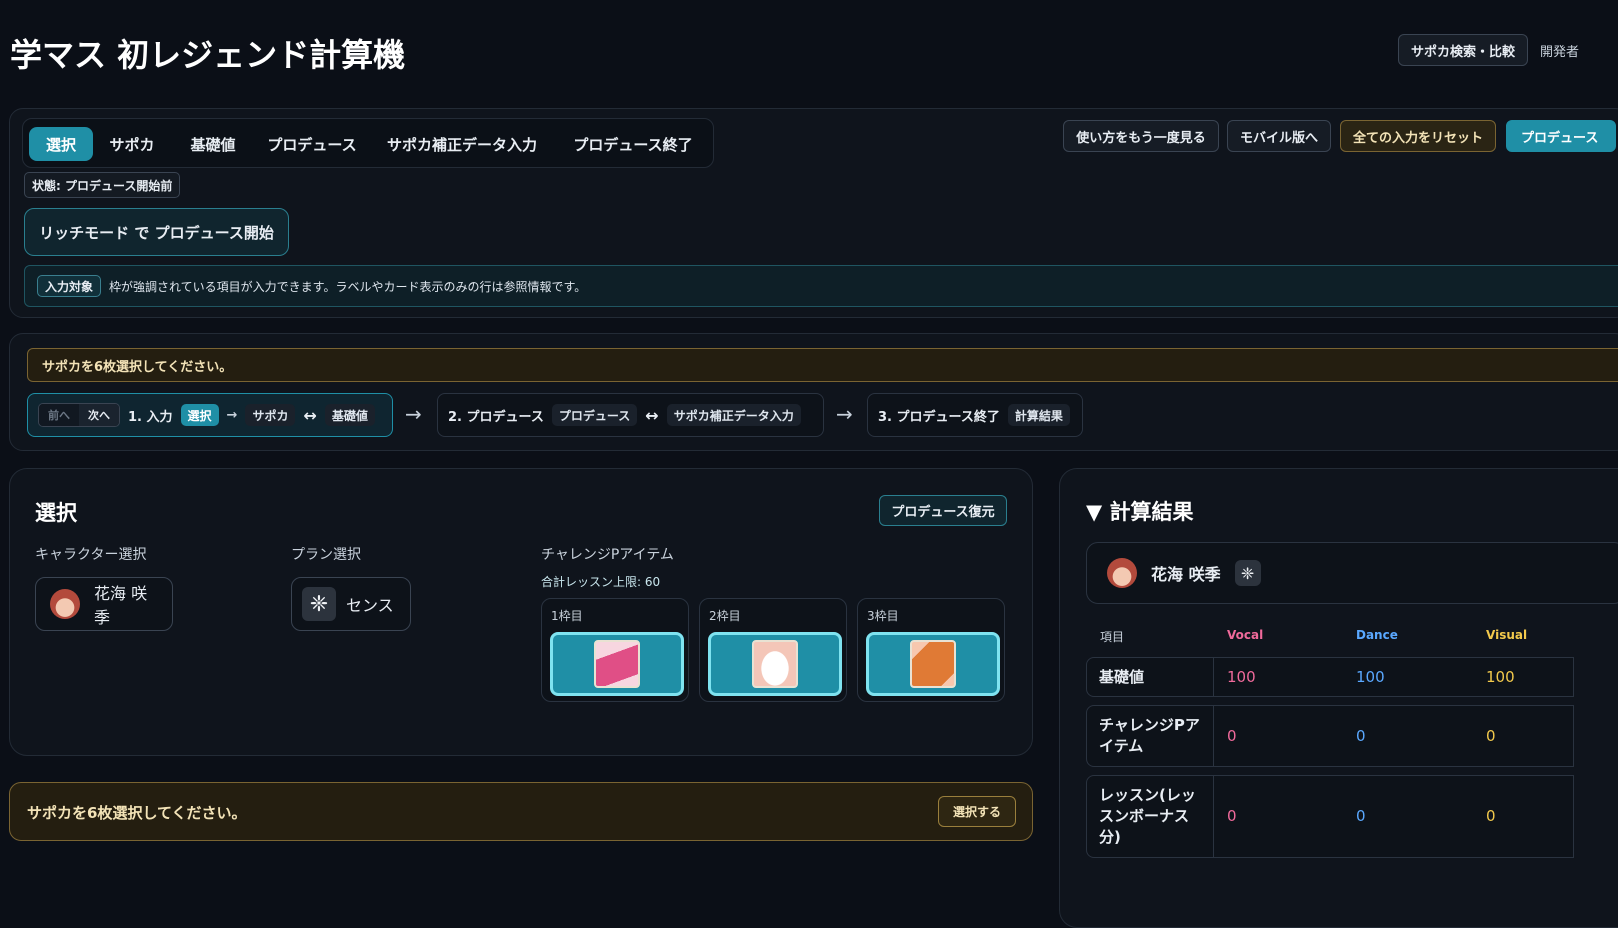  I want to click on select-support-card-button: 選択する, so click(977, 811).